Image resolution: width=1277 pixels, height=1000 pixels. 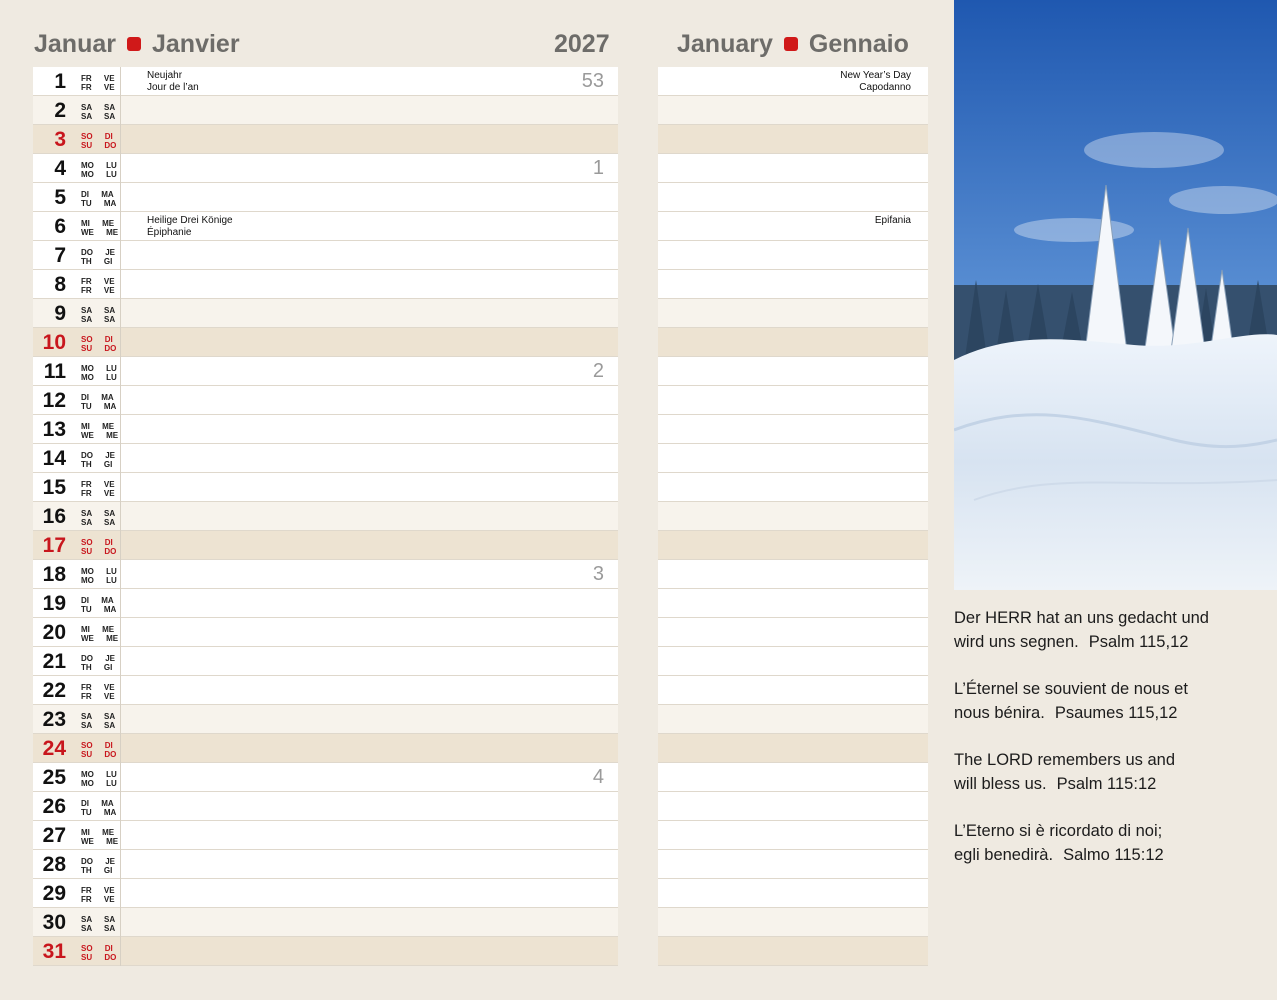 What do you see at coordinates (325, 922) in the screenshot?
I see `day-row: 30 SA SA SA SA` at bounding box center [325, 922].